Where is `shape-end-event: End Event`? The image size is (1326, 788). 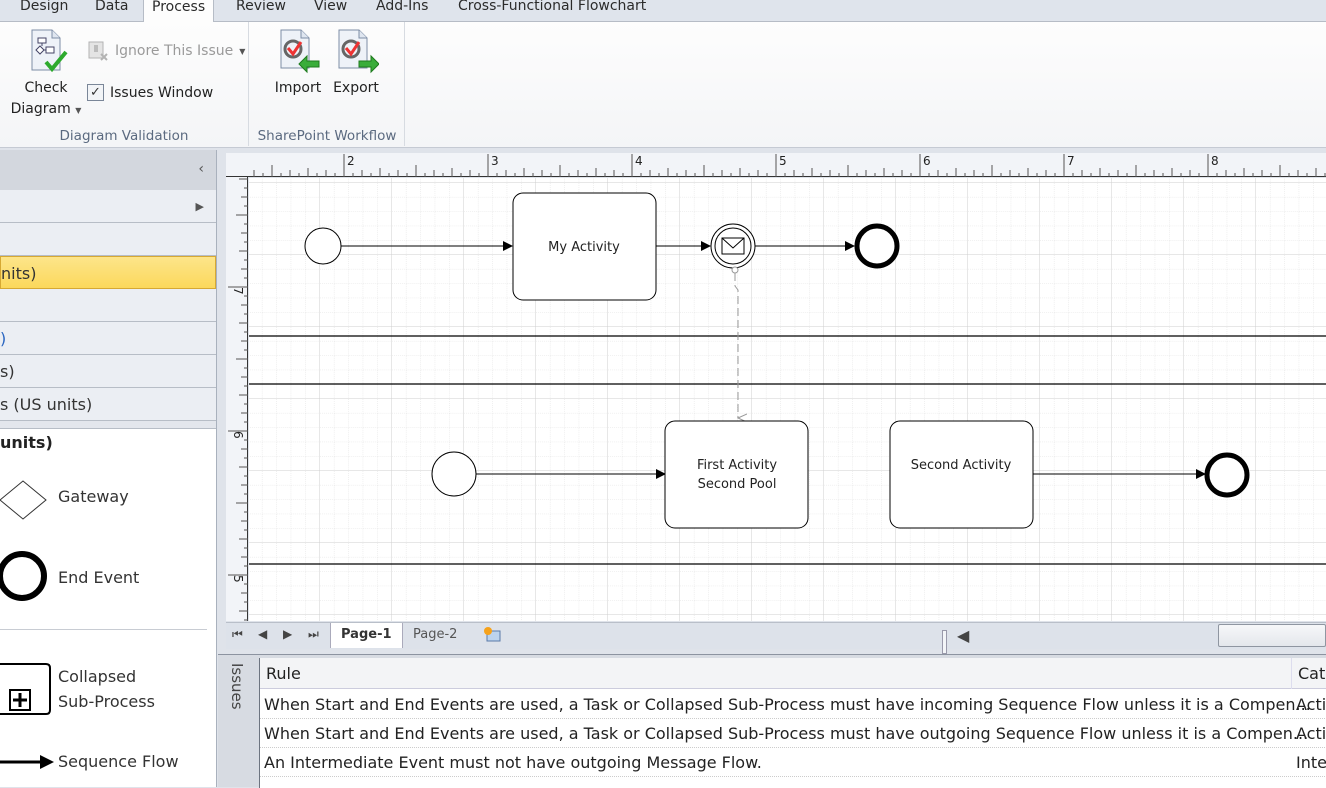 shape-end-event: End Event is located at coordinates (100, 578).